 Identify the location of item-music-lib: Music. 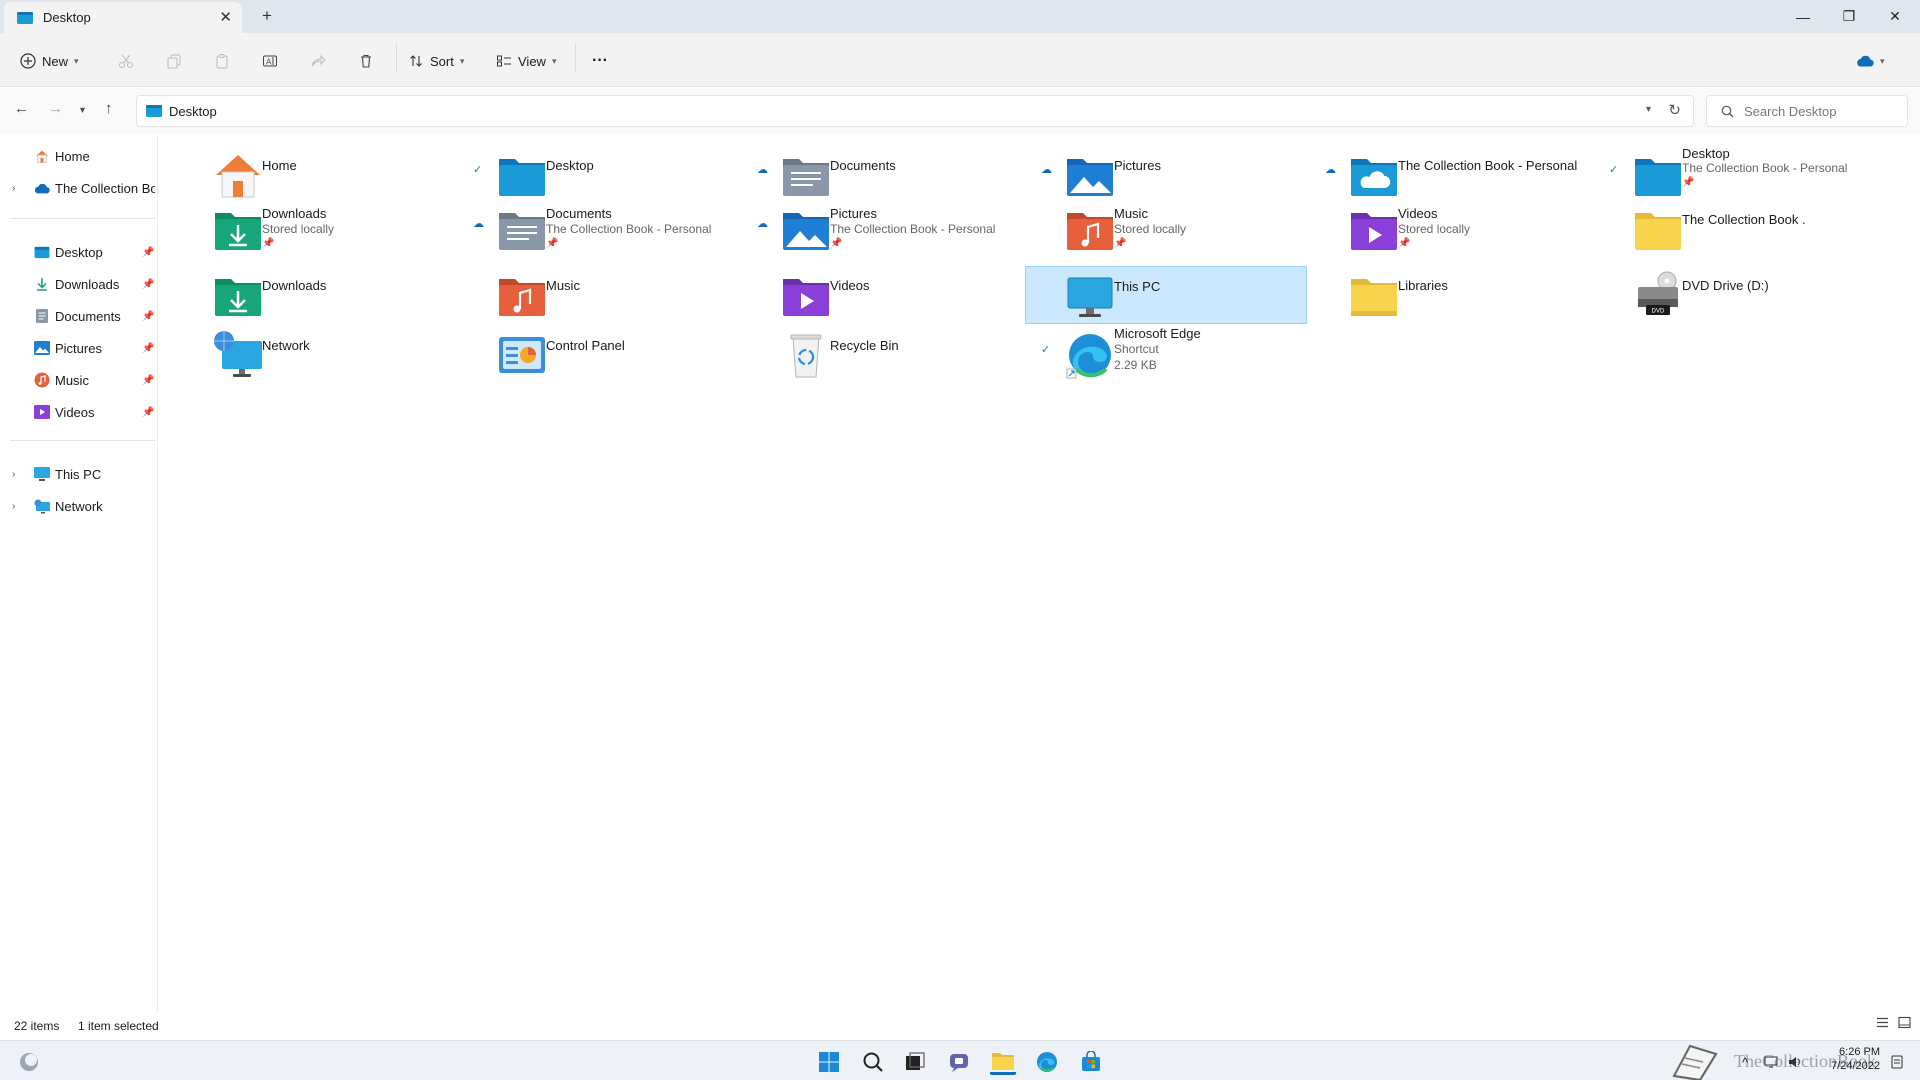
(628, 295).